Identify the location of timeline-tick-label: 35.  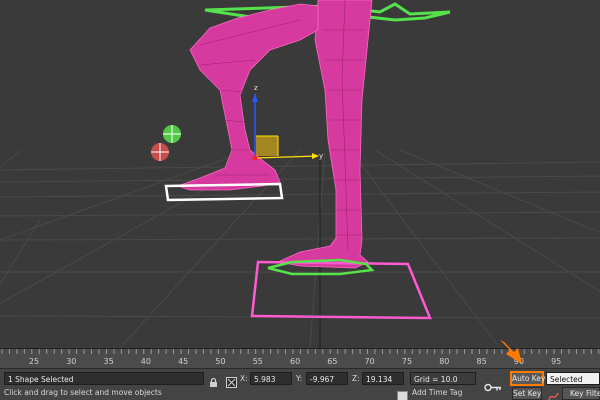
(108, 361).